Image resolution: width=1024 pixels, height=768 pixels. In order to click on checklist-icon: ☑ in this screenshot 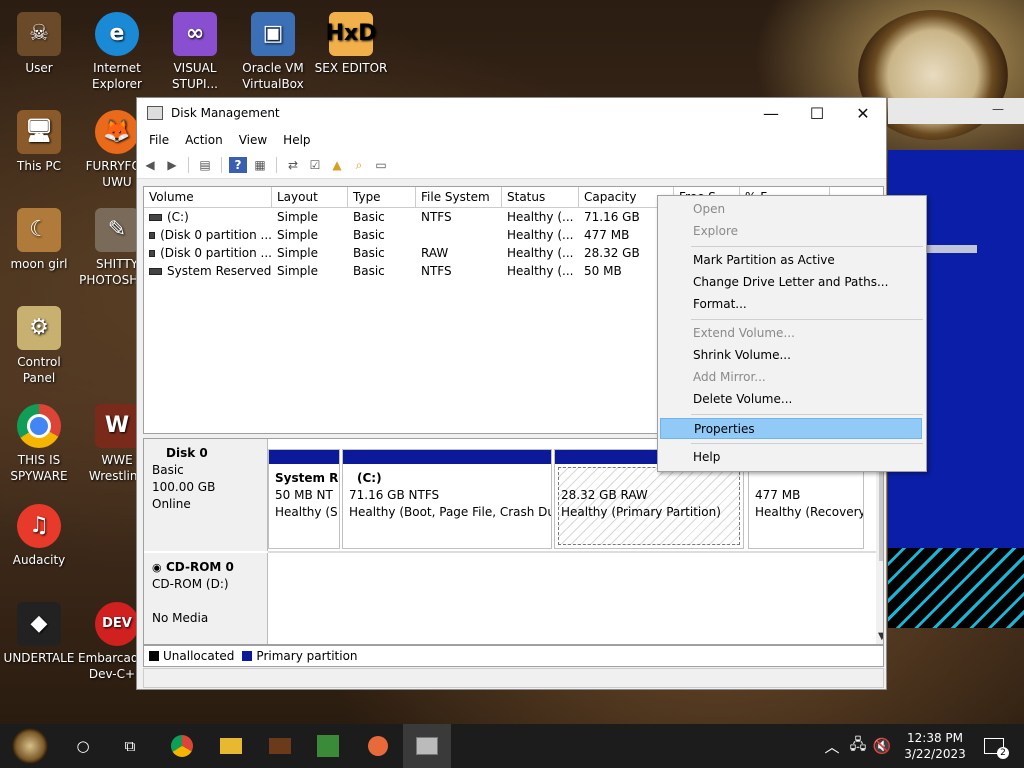, I will do `click(315, 165)`.